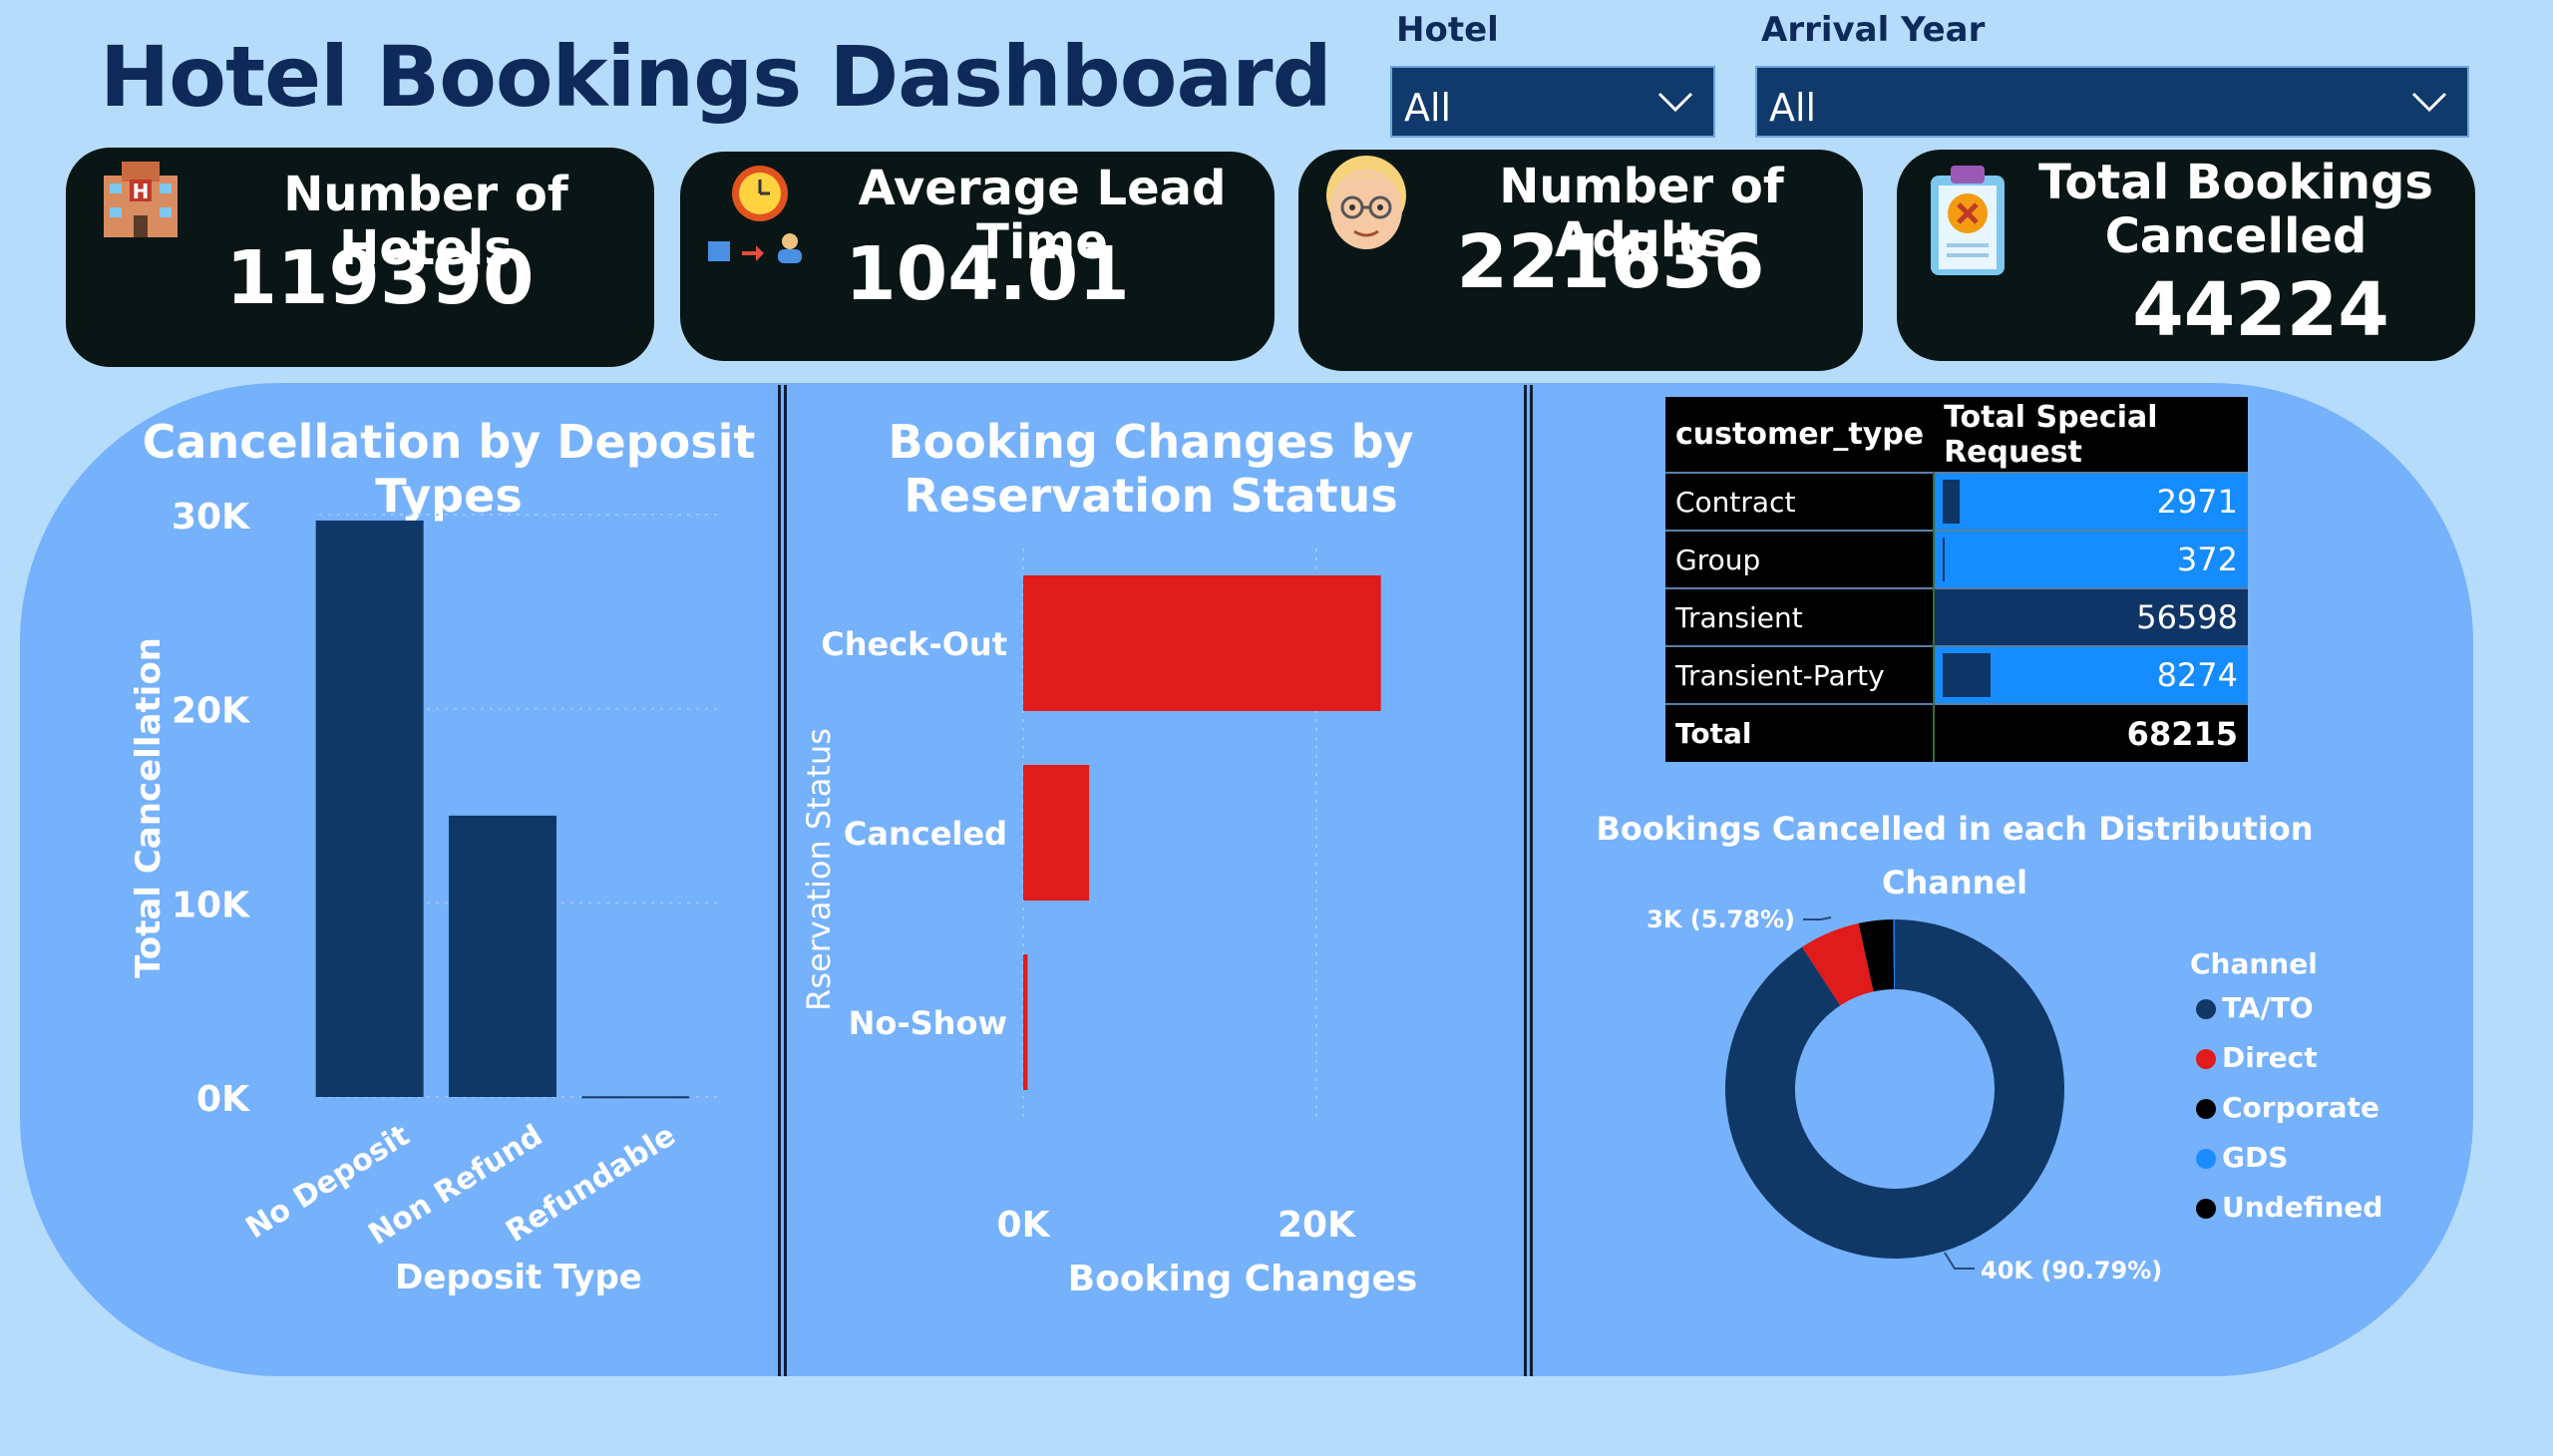 This screenshot has width=2553, height=1456. I want to click on legend-label: Direct, so click(2270, 1057).